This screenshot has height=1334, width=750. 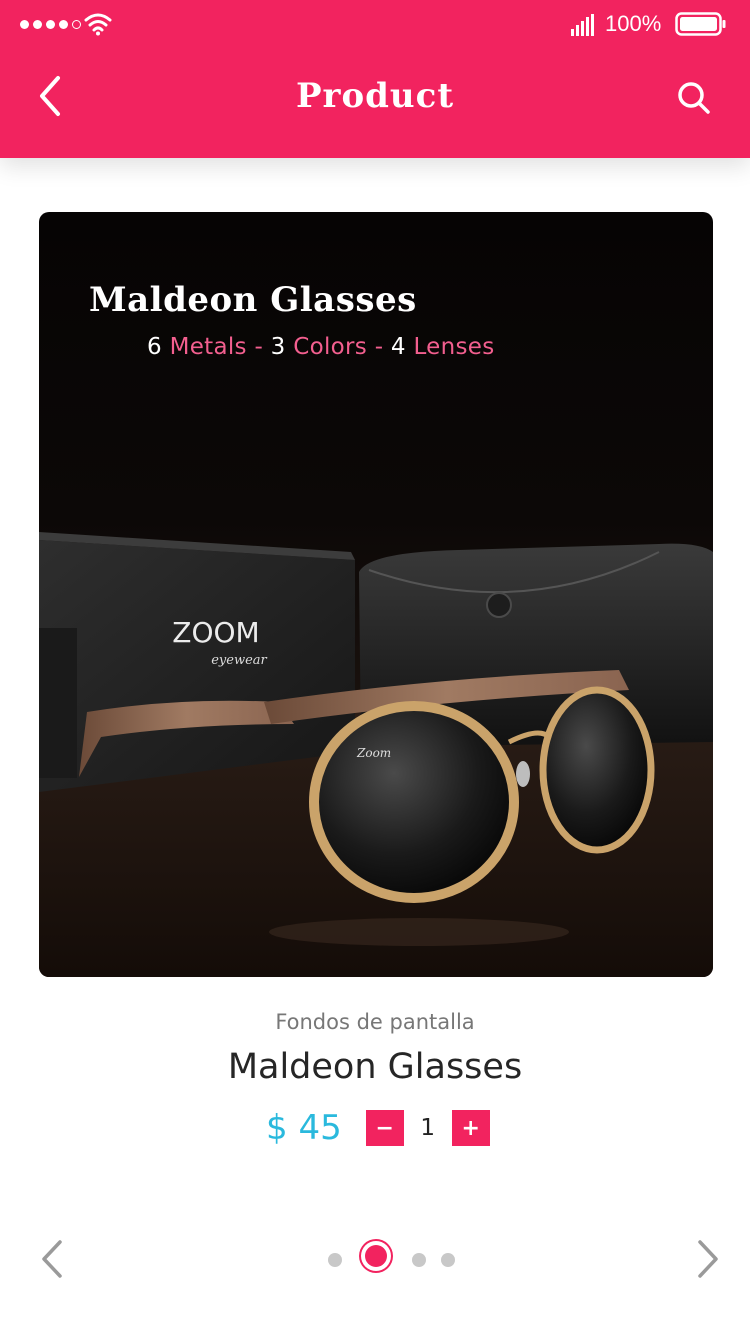 What do you see at coordinates (54, 1259) in the screenshot?
I see `chevron-left-icon` at bounding box center [54, 1259].